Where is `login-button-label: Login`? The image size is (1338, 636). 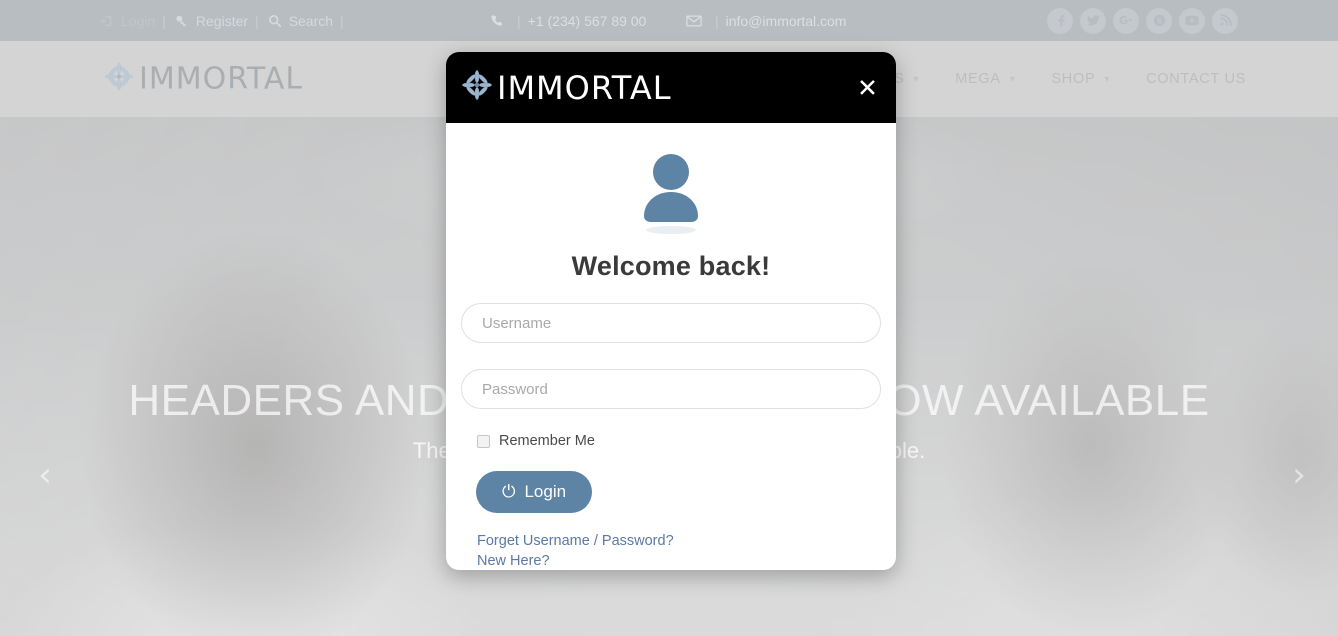
login-button-label: Login is located at coordinates (545, 491).